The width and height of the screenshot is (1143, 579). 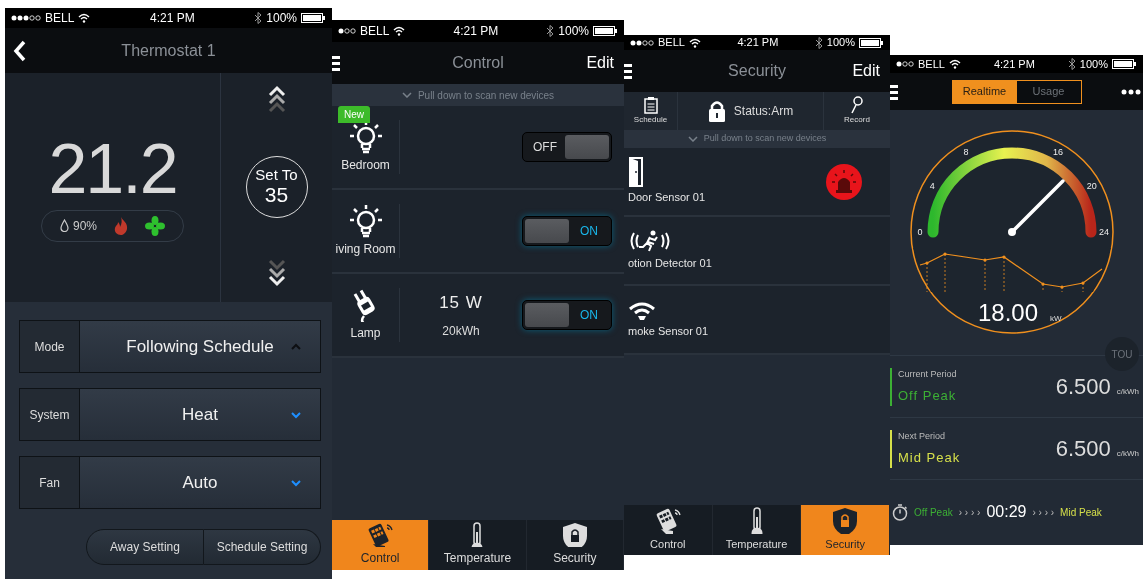 I want to click on device-name: iving Room, so click(x=365, y=249).